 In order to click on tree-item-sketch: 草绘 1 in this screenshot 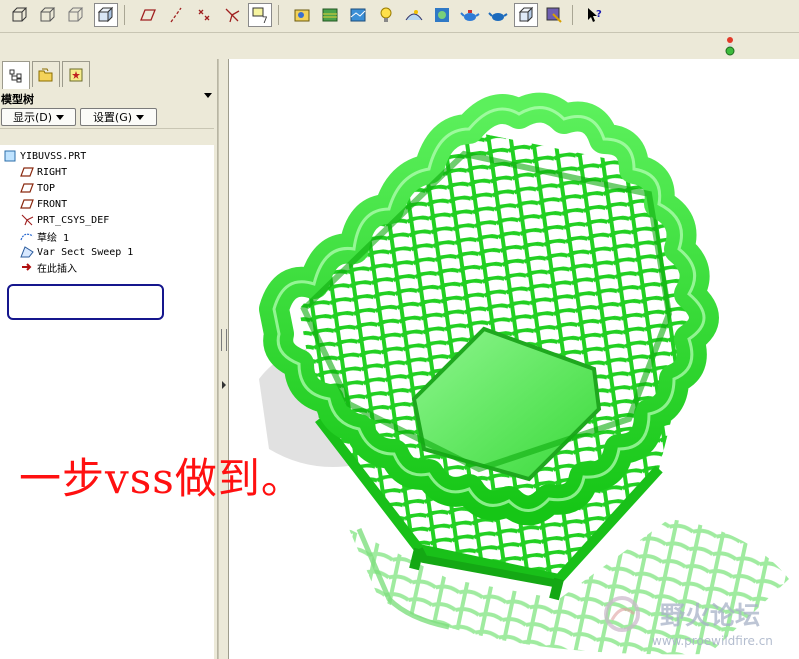, I will do `click(45, 236)`.